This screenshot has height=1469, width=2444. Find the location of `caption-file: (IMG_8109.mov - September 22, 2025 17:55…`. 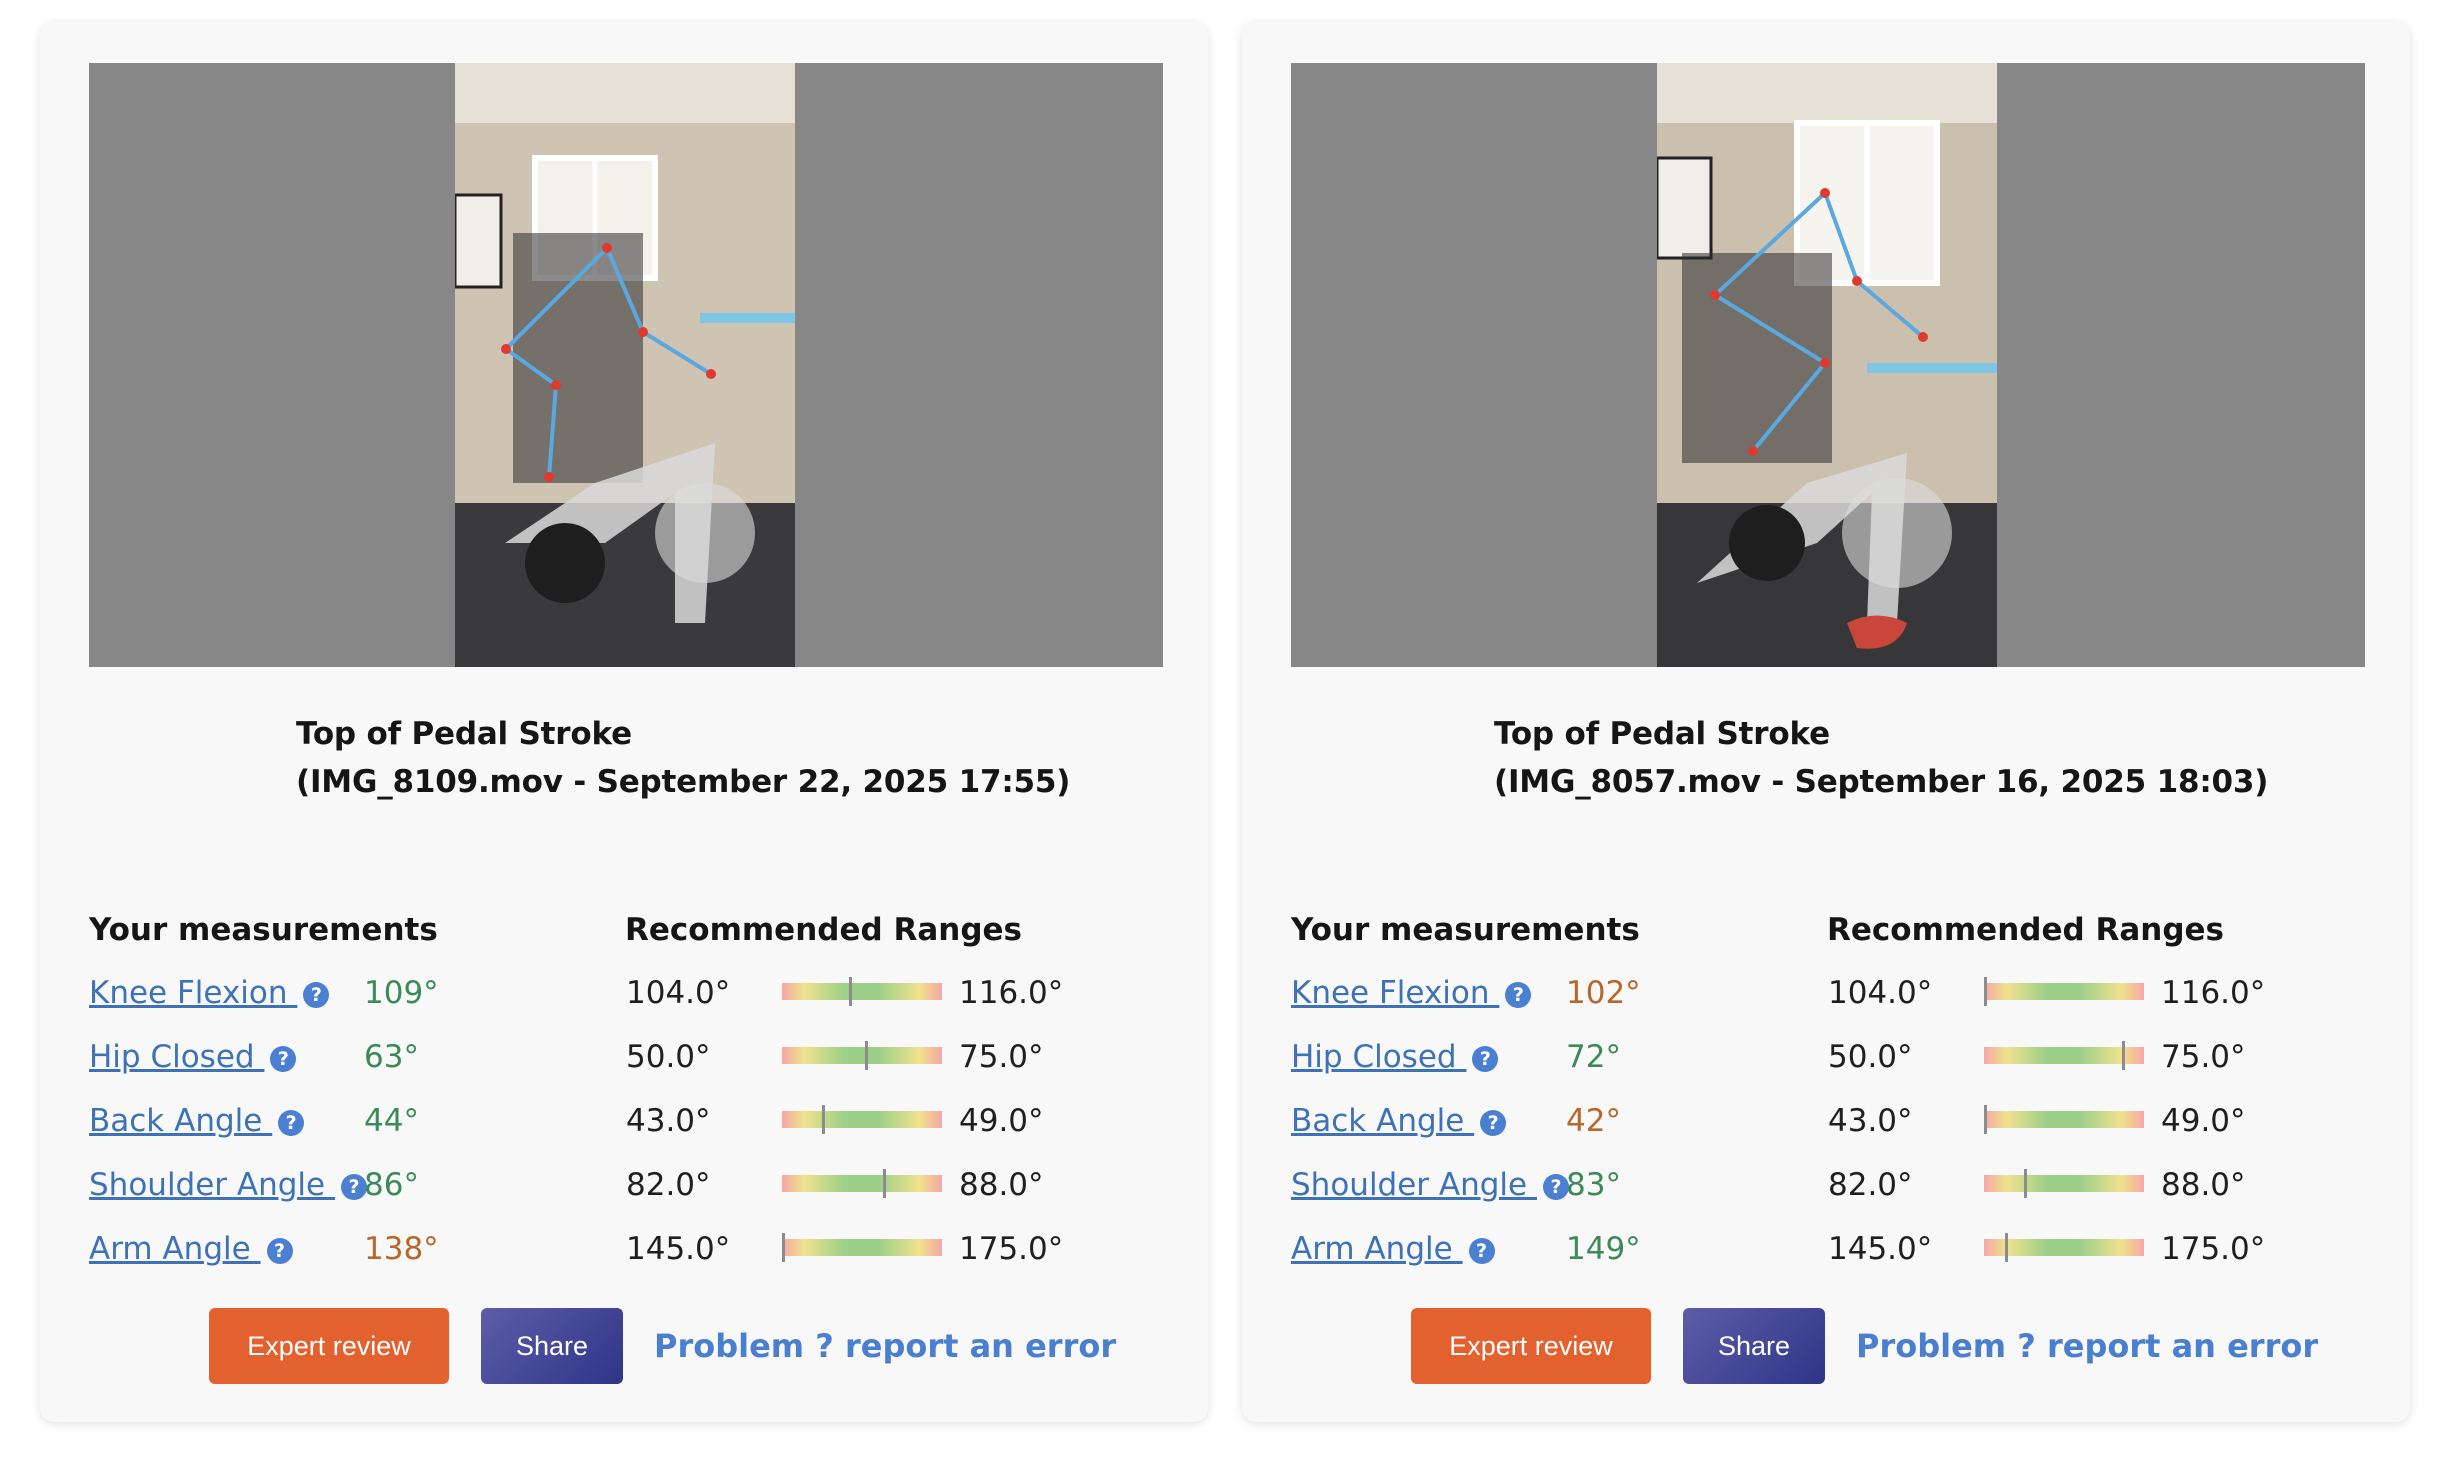

caption-file: (IMG_8109.mov - September 22, 2025 17:55… is located at coordinates (683, 782).